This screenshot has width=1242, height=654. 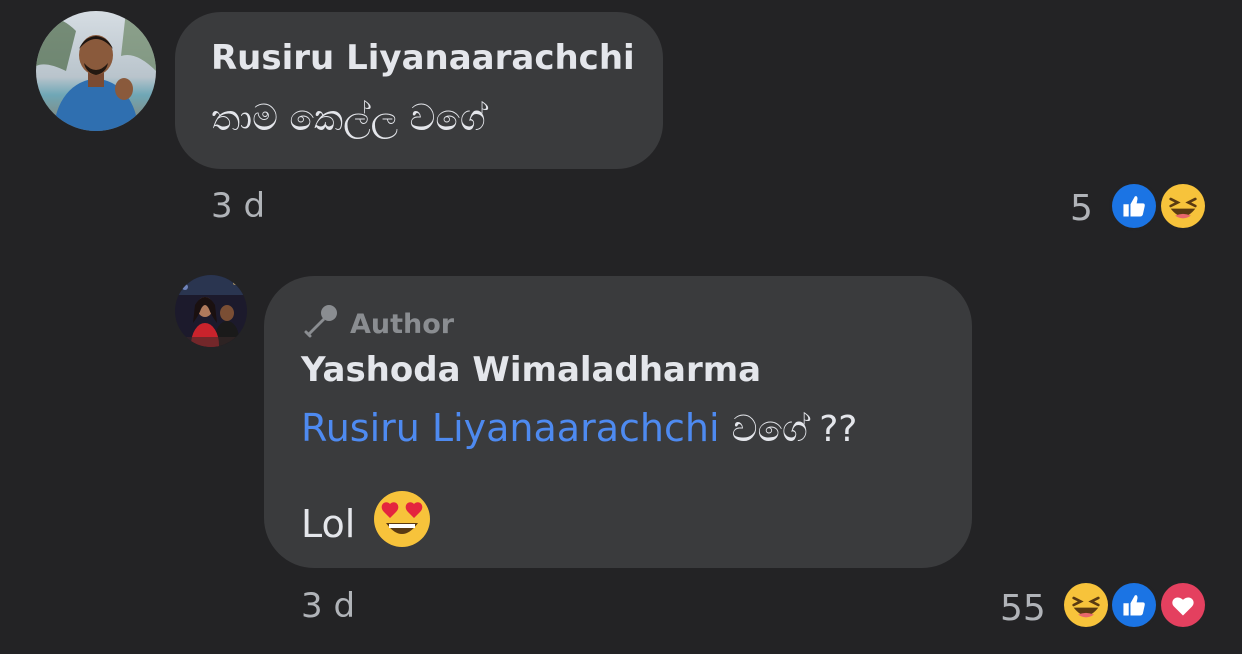 I want to click on mention-suffix: වගේ ??, so click(x=794, y=429).